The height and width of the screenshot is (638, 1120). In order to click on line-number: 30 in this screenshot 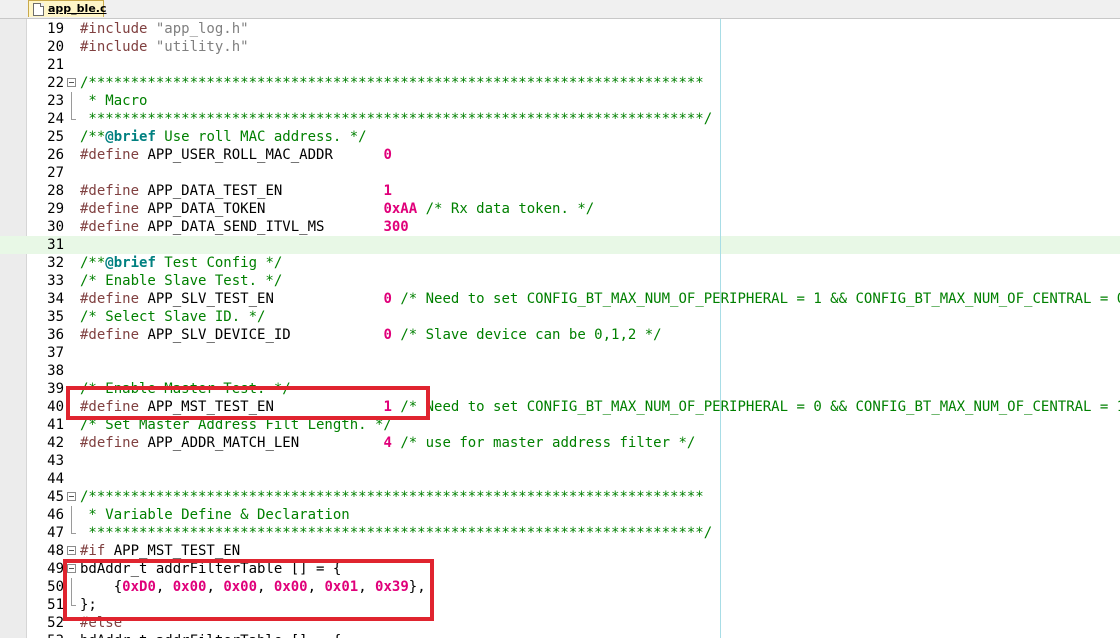, I will do `click(55, 227)`.